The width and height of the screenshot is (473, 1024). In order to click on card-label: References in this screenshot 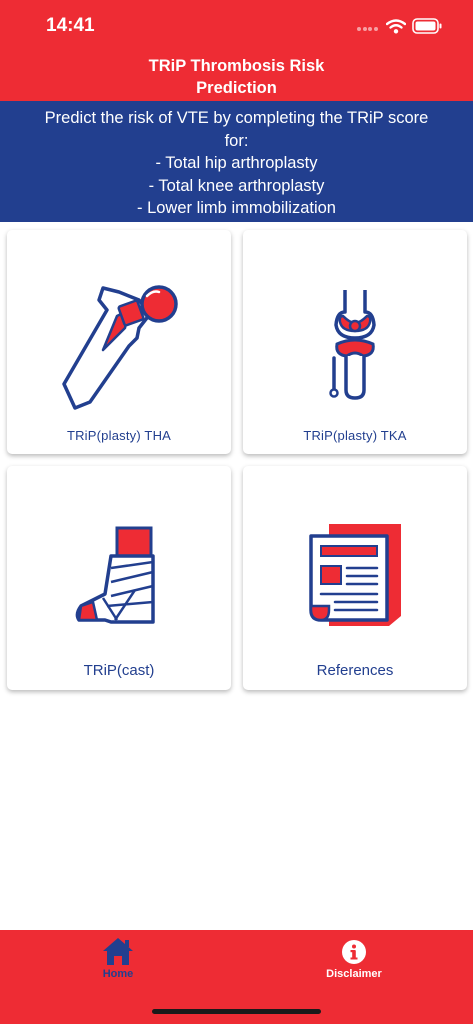, I will do `click(355, 670)`.